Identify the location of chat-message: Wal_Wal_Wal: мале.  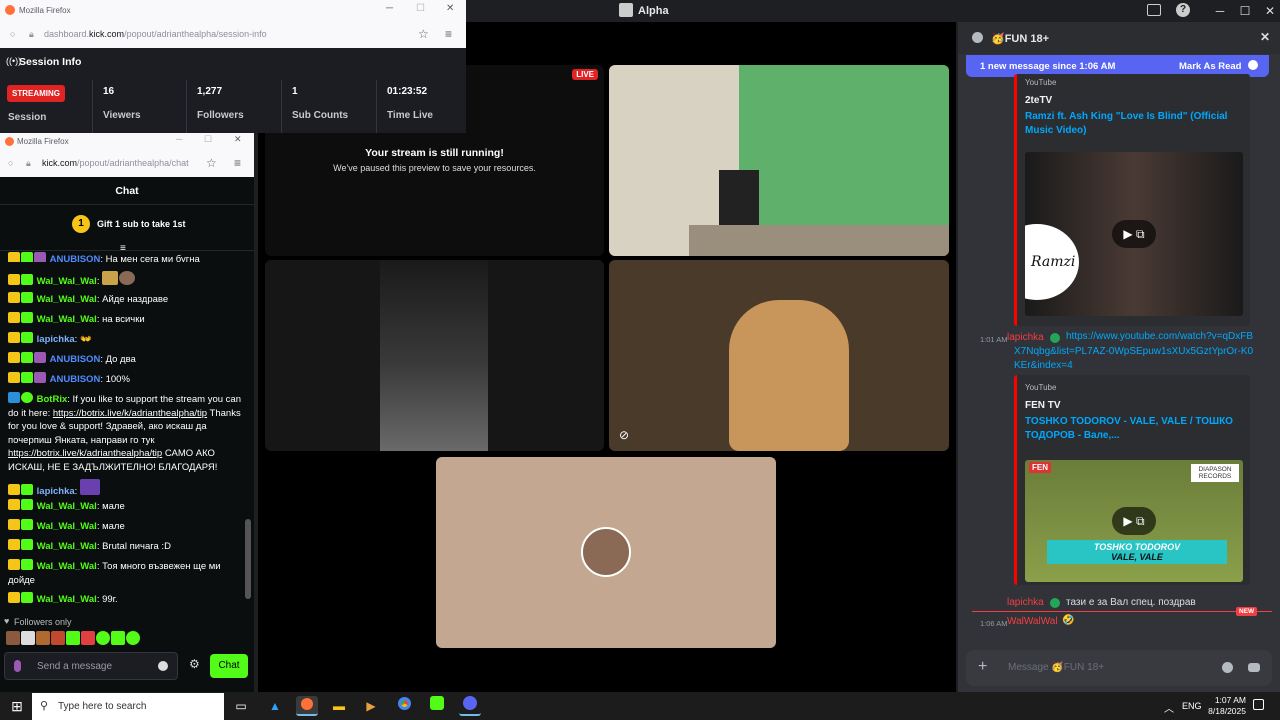
(126, 506).